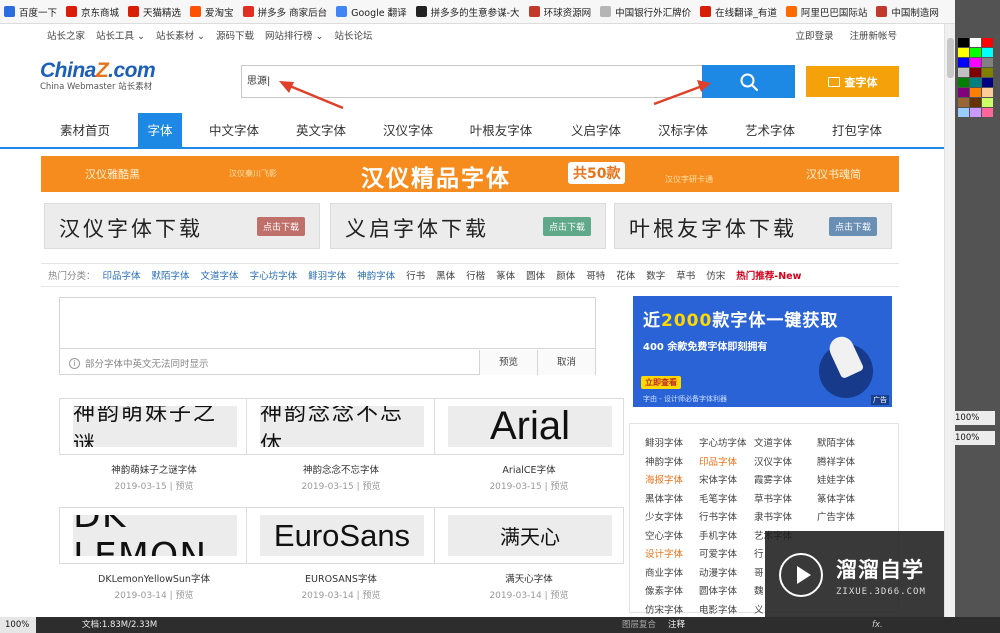  Describe the element at coordinates (857, 131) in the screenshot. I see `nav-tab: 打包字体` at that location.